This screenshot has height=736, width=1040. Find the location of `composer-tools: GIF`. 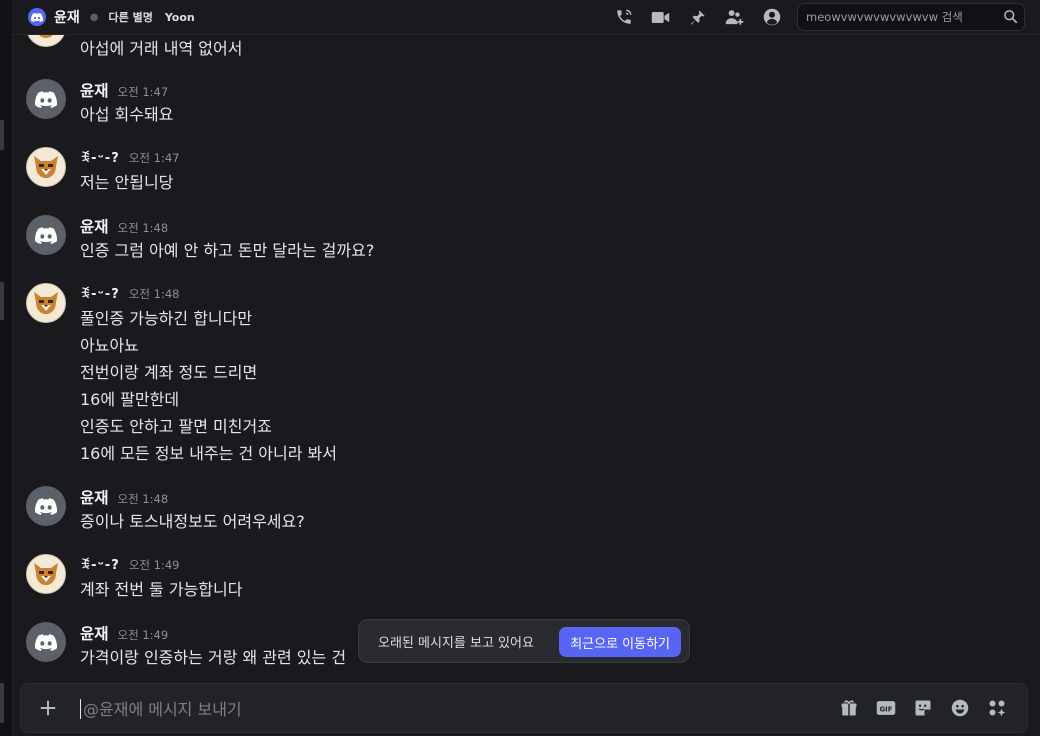

composer-tools: GIF is located at coordinates (922, 708).